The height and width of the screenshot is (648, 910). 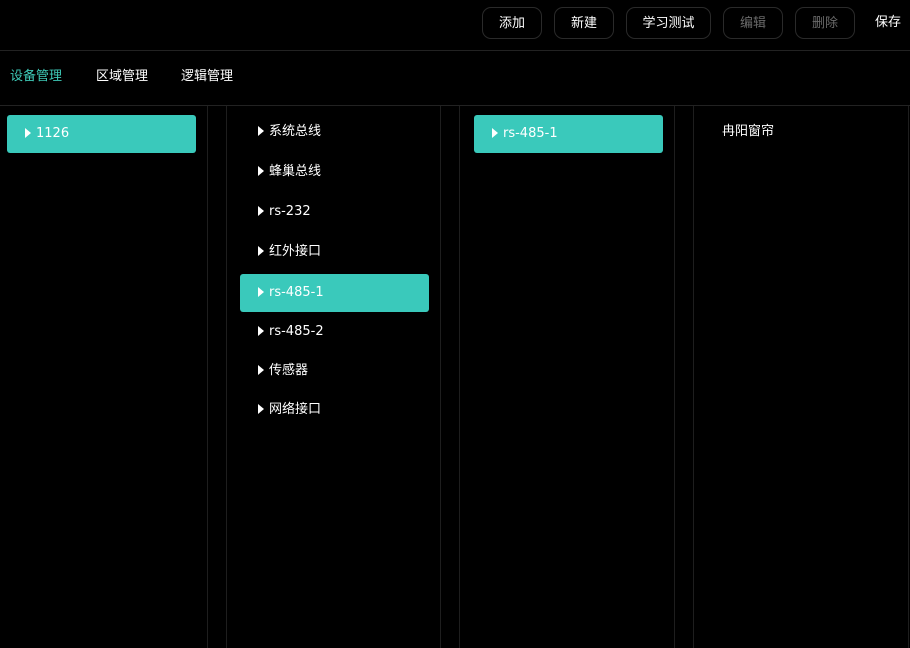 I want to click on interface-item-label: 蜂巢总线, so click(x=295, y=171).